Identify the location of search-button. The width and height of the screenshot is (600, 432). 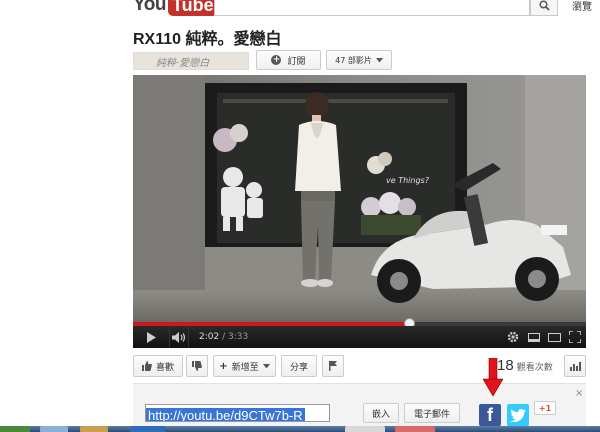
(544, 8).